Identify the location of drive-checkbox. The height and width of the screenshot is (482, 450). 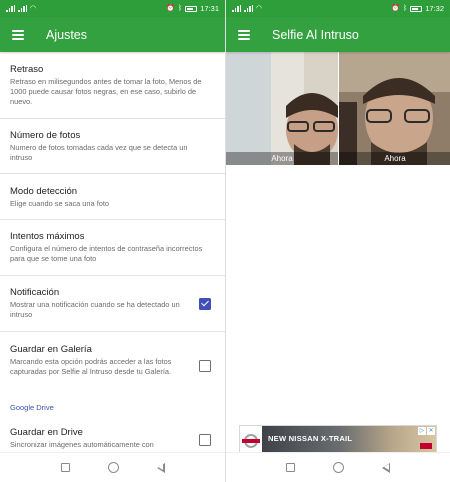
(205, 440).